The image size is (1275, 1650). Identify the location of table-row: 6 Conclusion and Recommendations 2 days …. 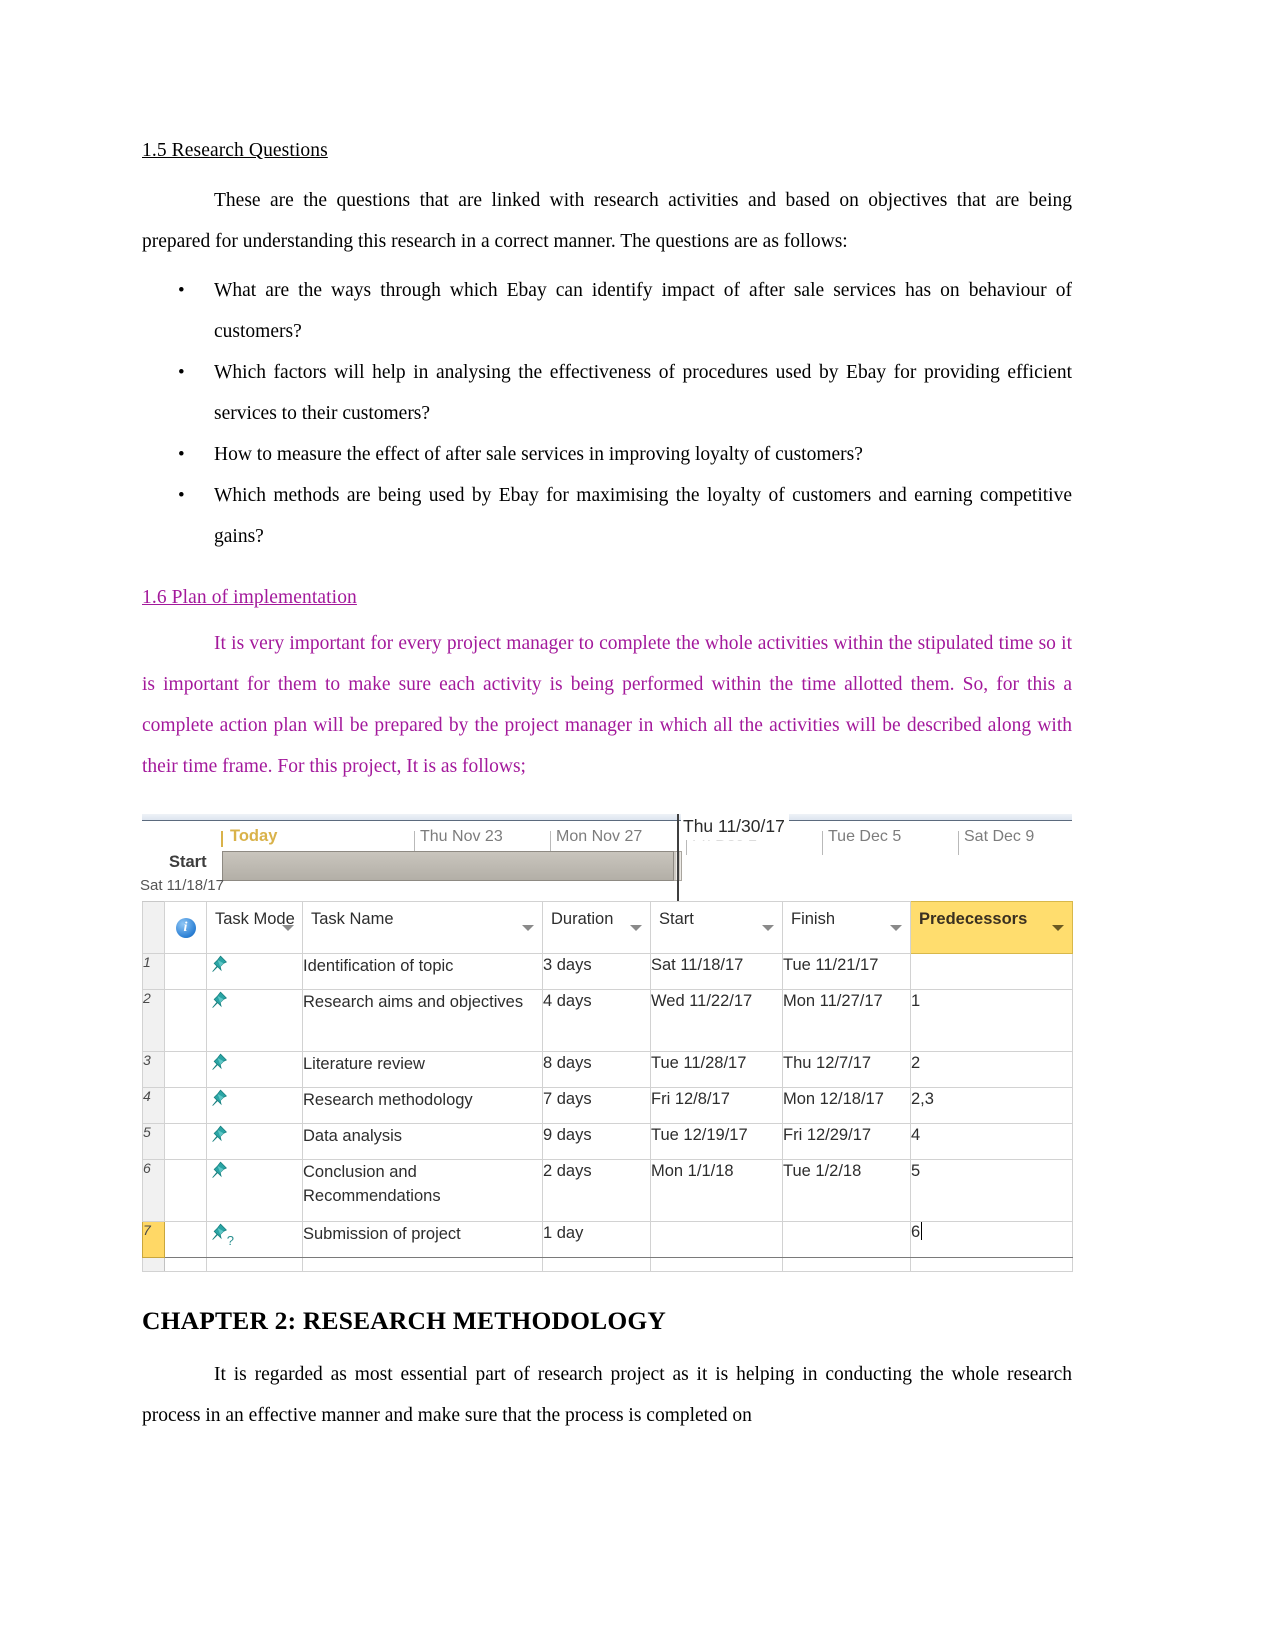
(607, 1190).